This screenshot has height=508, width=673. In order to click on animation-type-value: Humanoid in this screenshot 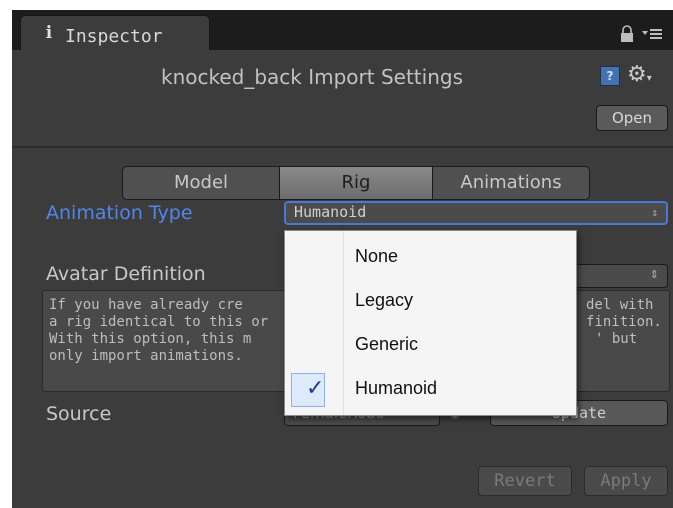, I will do `click(330, 212)`.